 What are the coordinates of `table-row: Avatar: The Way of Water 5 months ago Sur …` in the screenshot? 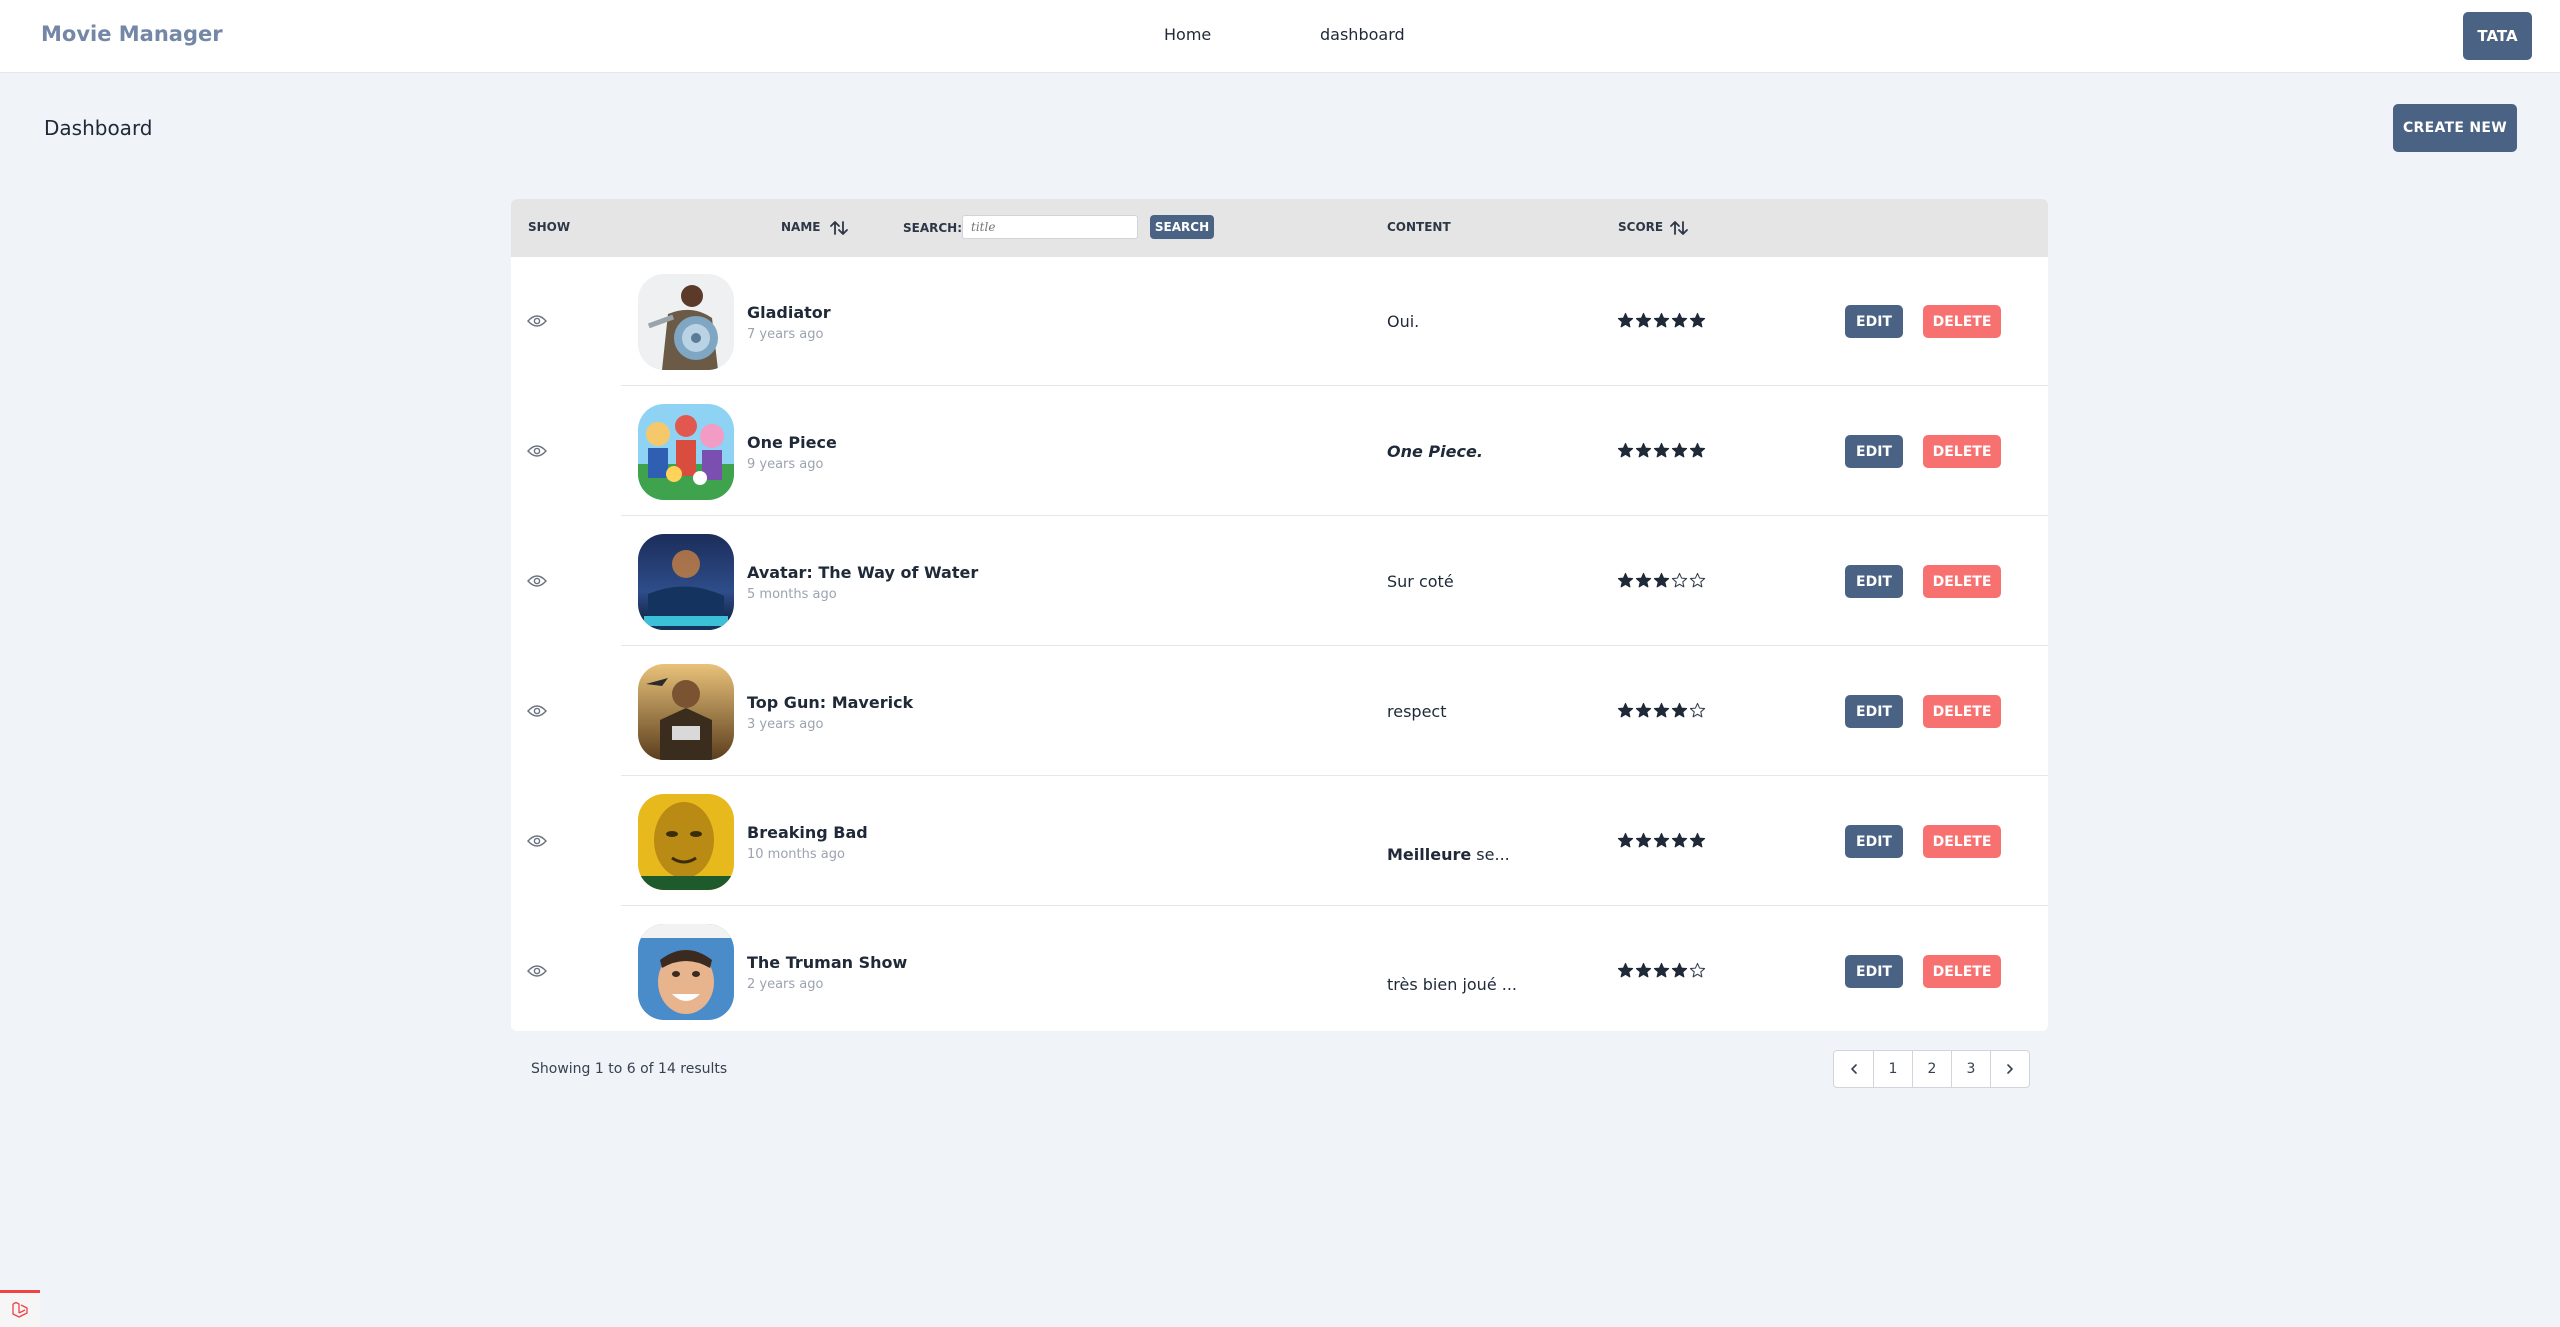 It's located at (1279, 581).